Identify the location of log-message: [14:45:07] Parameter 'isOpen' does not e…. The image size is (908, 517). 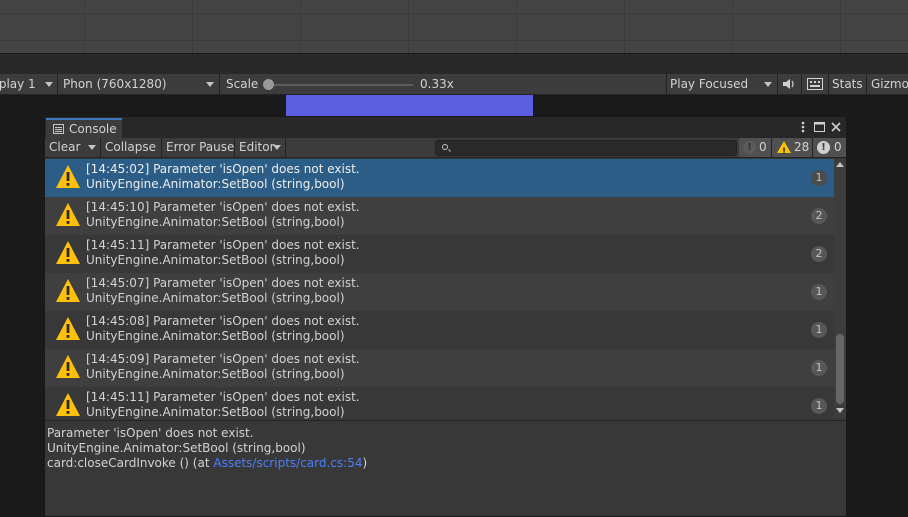
(223, 291).